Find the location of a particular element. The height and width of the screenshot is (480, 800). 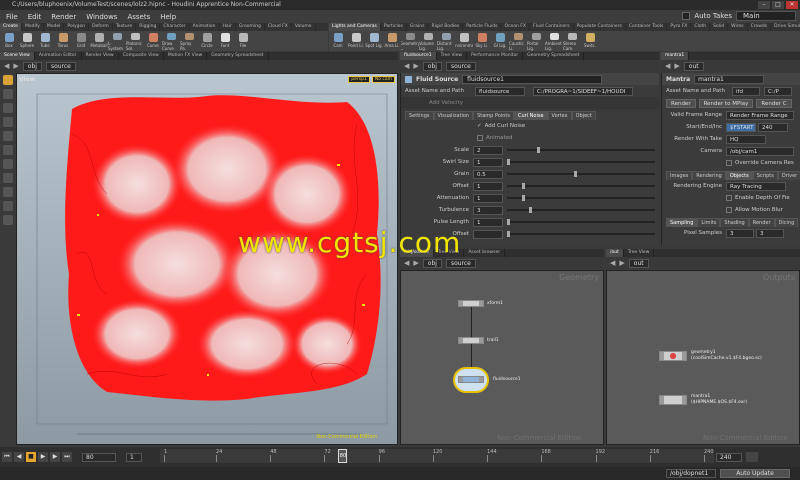

shelf-tab-right-2: Grains is located at coordinates (418, 27).